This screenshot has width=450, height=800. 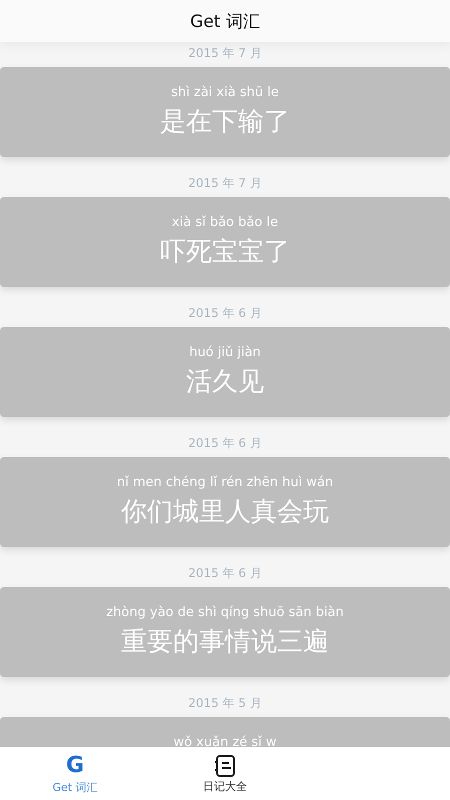 What do you see at coordinates (75, 765) in the screenshot?
I see `g-letter-icon: G` at bounding box center [75, 765].